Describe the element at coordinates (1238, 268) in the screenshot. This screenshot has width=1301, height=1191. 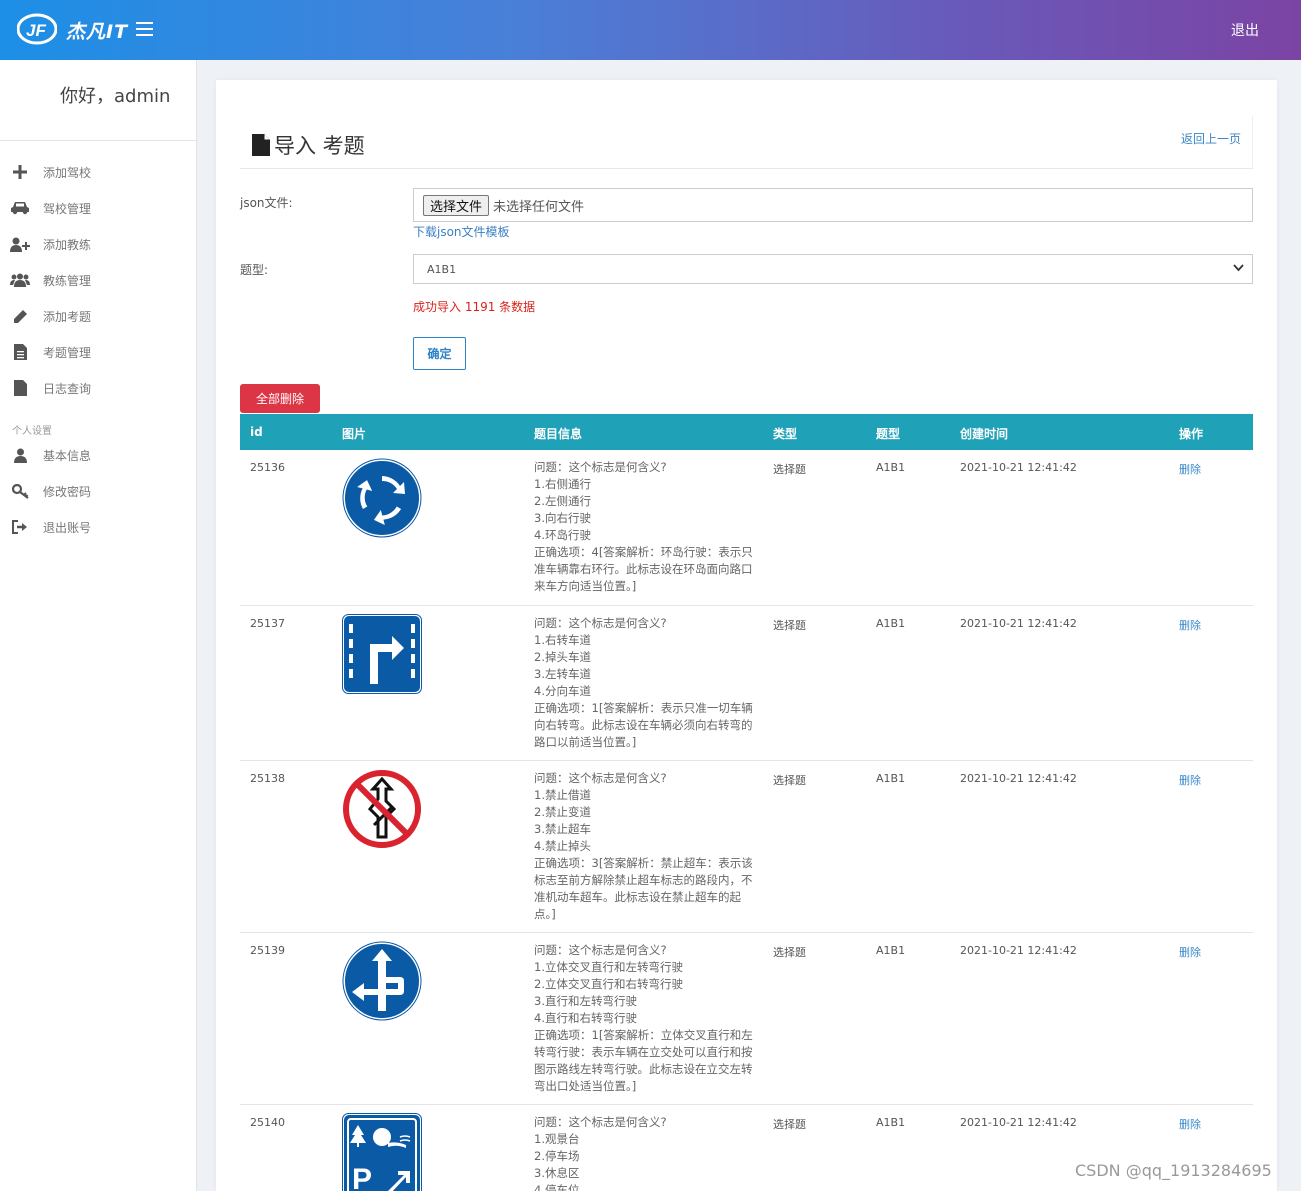
I see `chevron-down-icon` at that location.